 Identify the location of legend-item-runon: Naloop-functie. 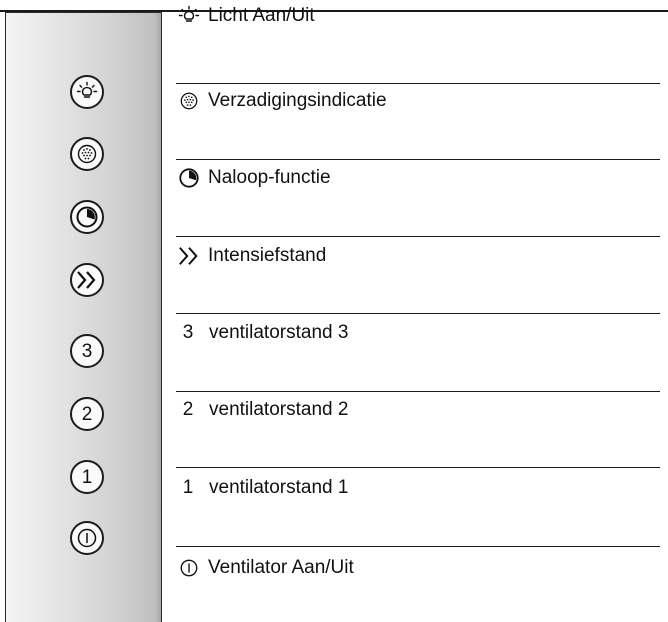
(254, 178).